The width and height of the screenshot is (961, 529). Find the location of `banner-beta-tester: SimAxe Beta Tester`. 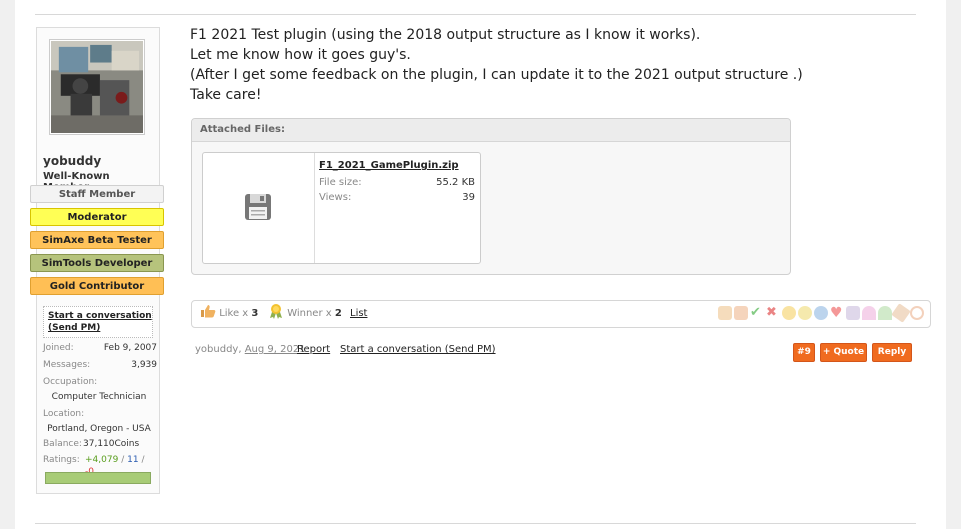

banner-beta-tester: SimAxe Beta Tester is located at coordinates (97, 240).